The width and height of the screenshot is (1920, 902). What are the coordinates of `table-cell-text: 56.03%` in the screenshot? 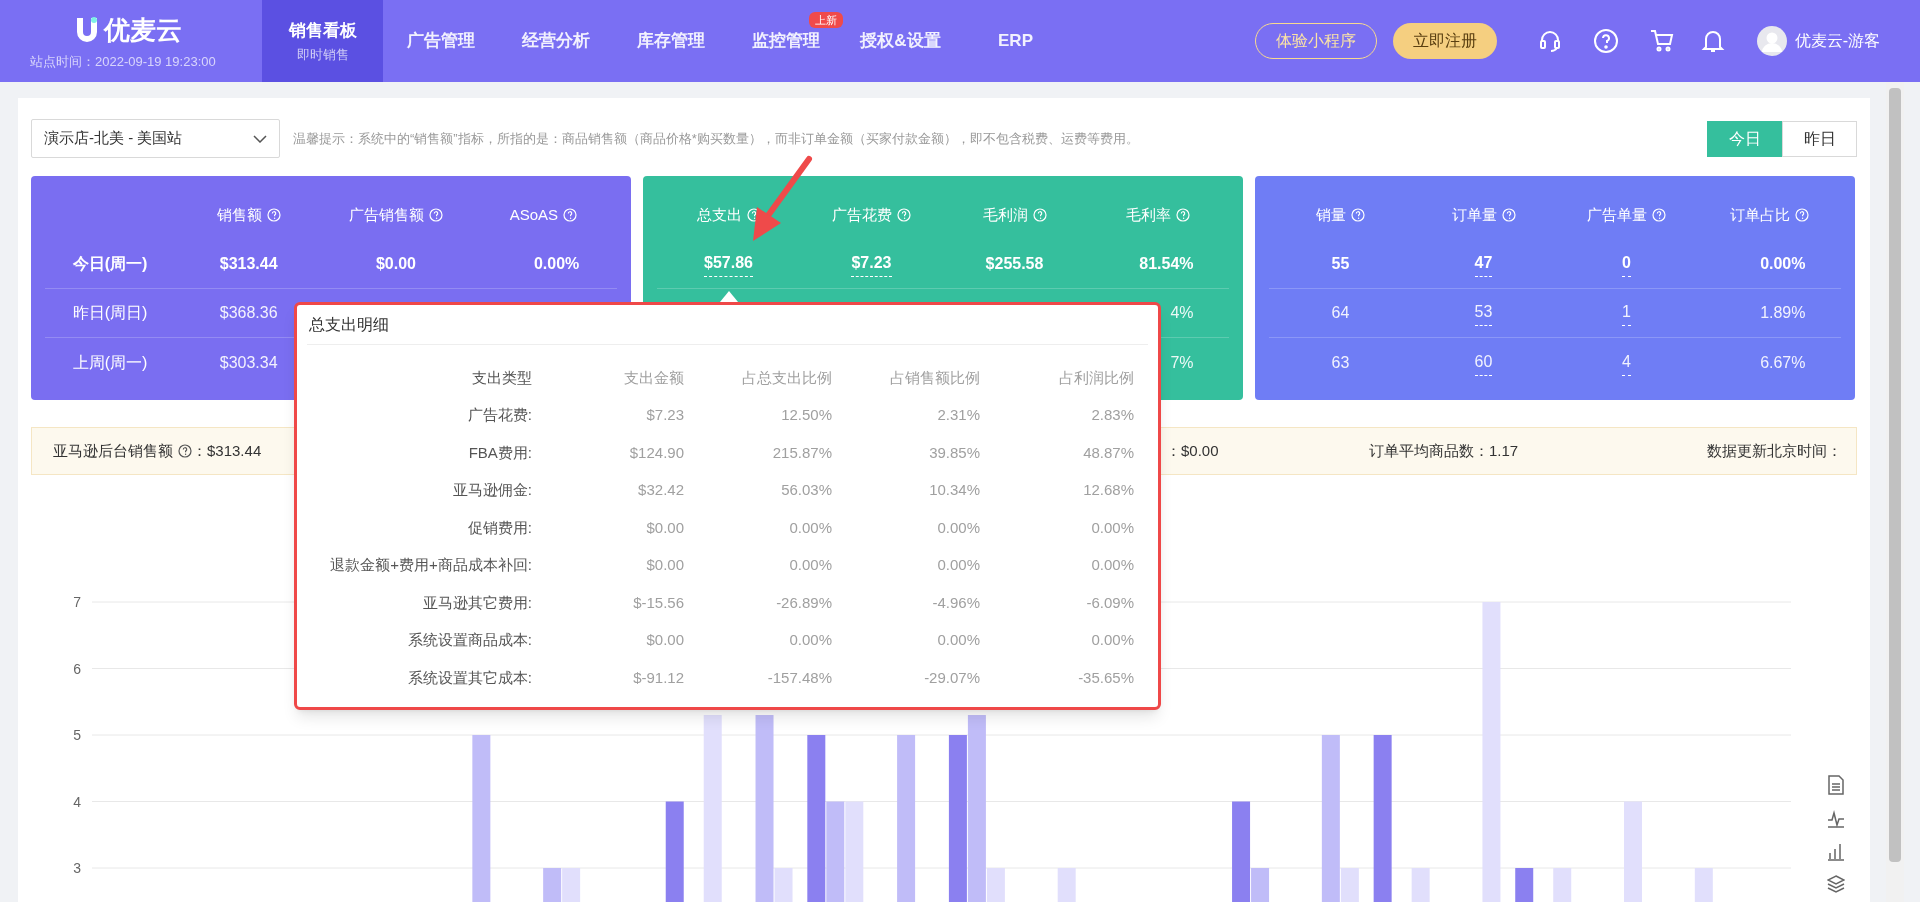 It's located at (806, 490).